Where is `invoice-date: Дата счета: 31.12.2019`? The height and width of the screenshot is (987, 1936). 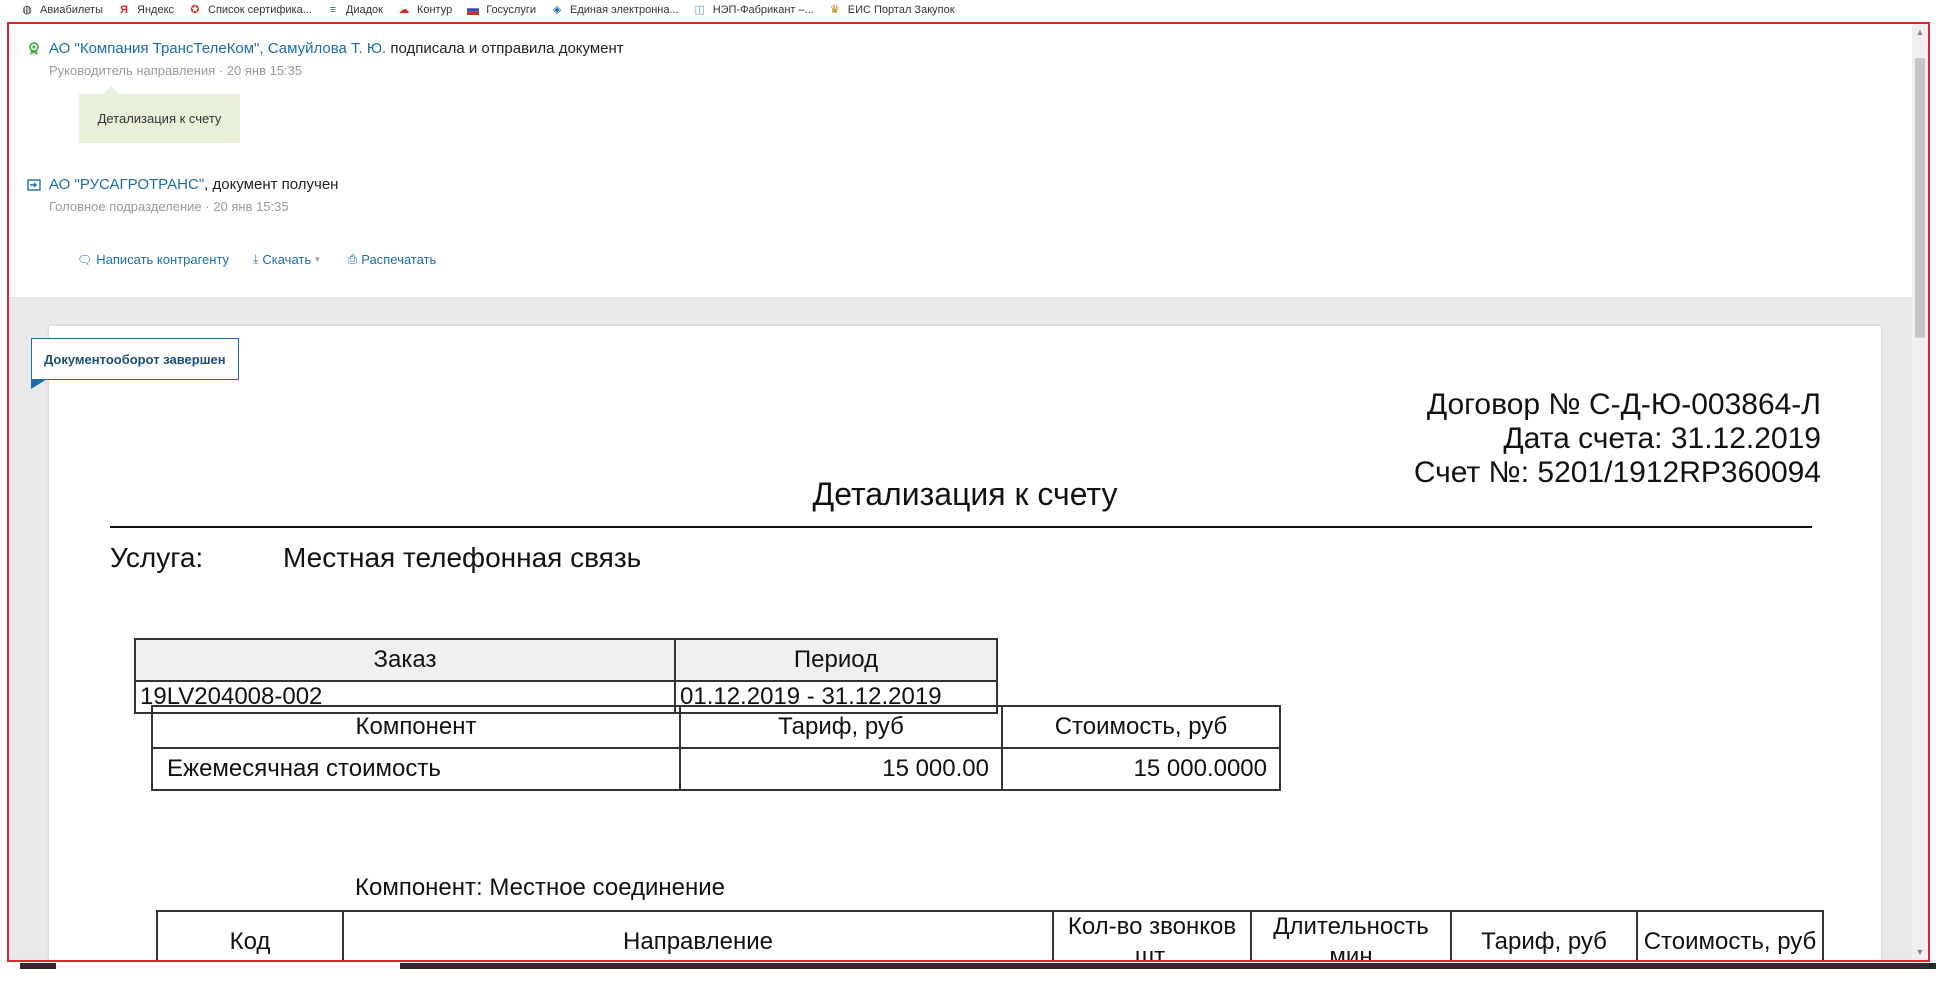
invoice-date: Дата счета: 31.12.2019 is located at coordinates (1662, 438).